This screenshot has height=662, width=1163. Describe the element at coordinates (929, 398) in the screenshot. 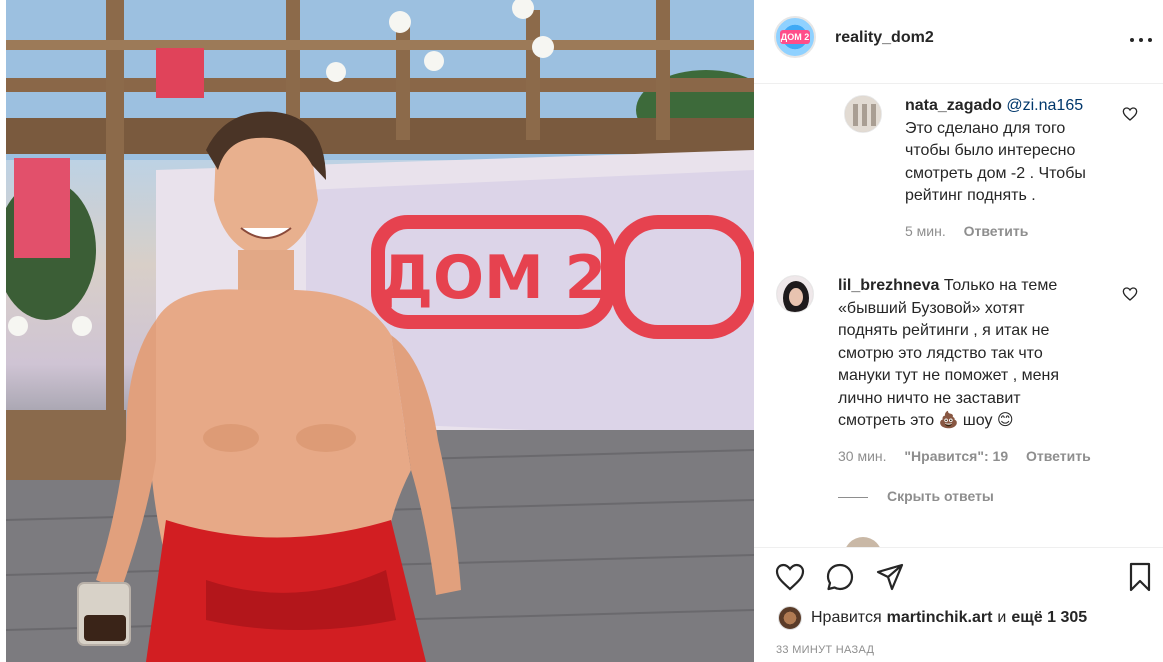

I see `comment-line: лично ничто не заставит` at that location.